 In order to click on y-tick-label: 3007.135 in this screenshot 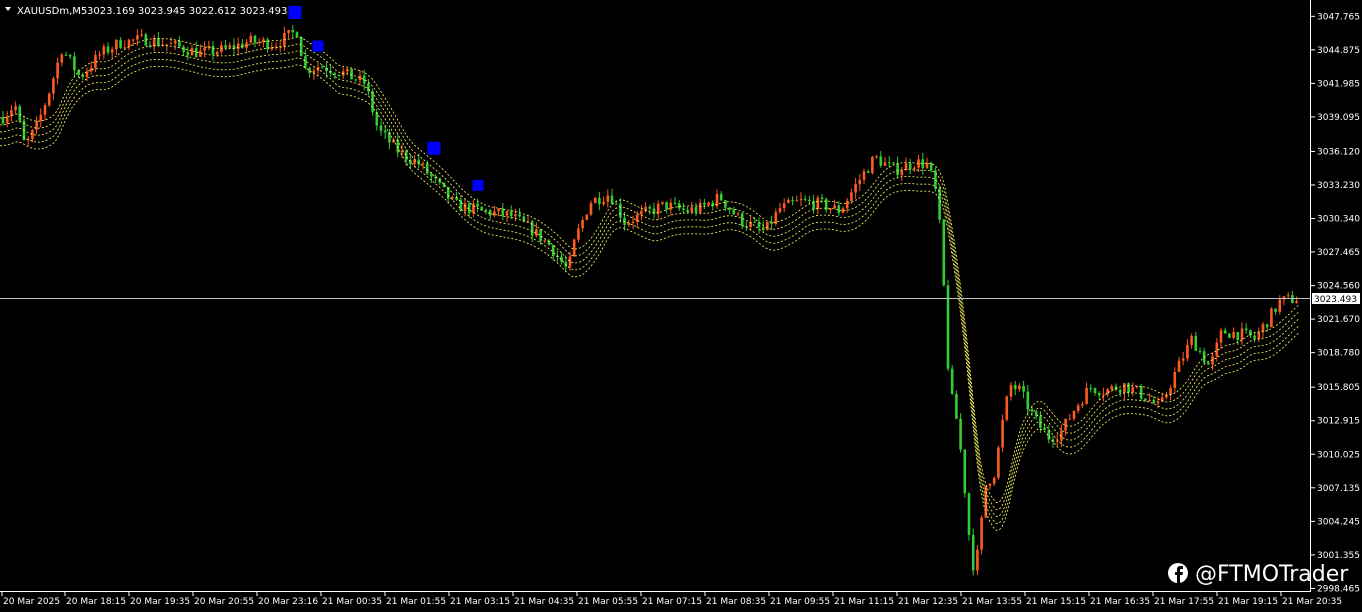, I will do `click(1338, 489)`.